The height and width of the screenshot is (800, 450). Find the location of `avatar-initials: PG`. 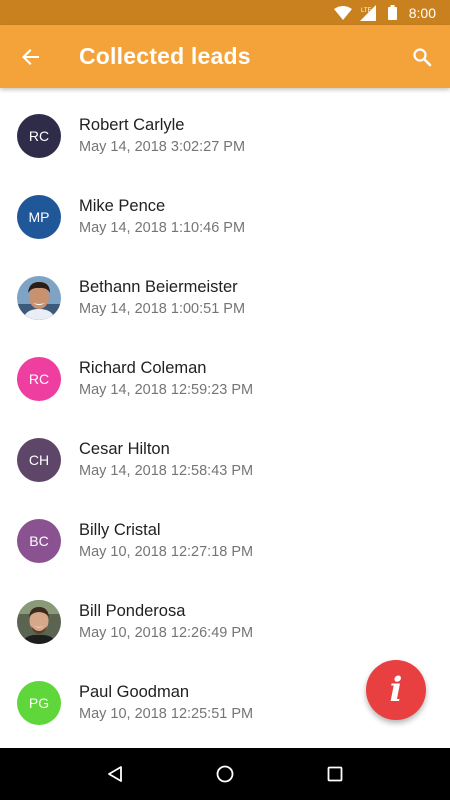

avatar-initials: PG is located at coordinates (39, 702).